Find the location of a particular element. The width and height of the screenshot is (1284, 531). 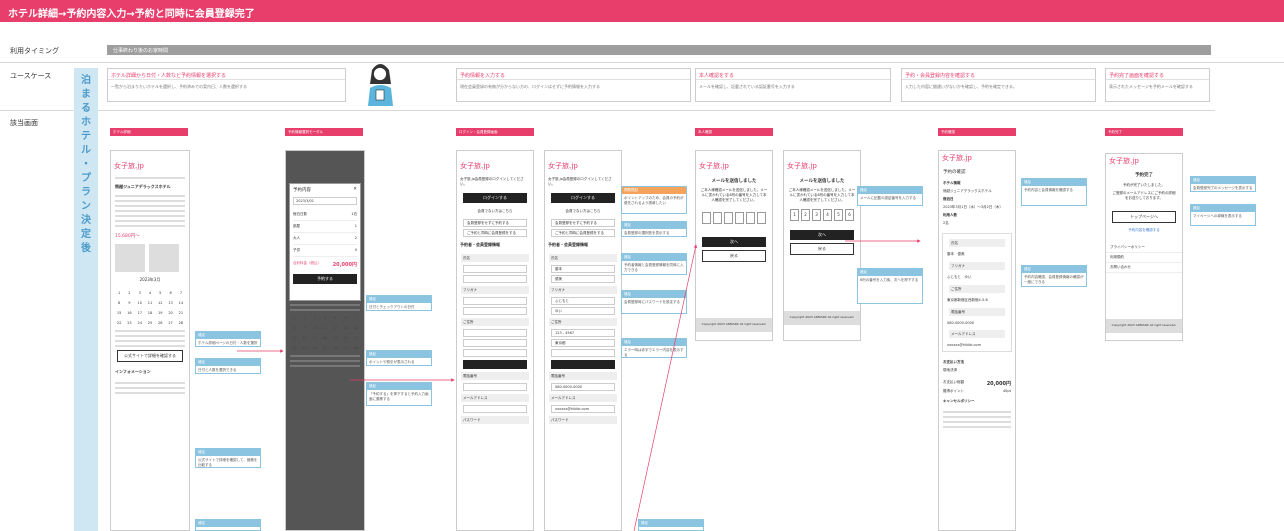

flow-arrow is located at coordinates (665, 387).